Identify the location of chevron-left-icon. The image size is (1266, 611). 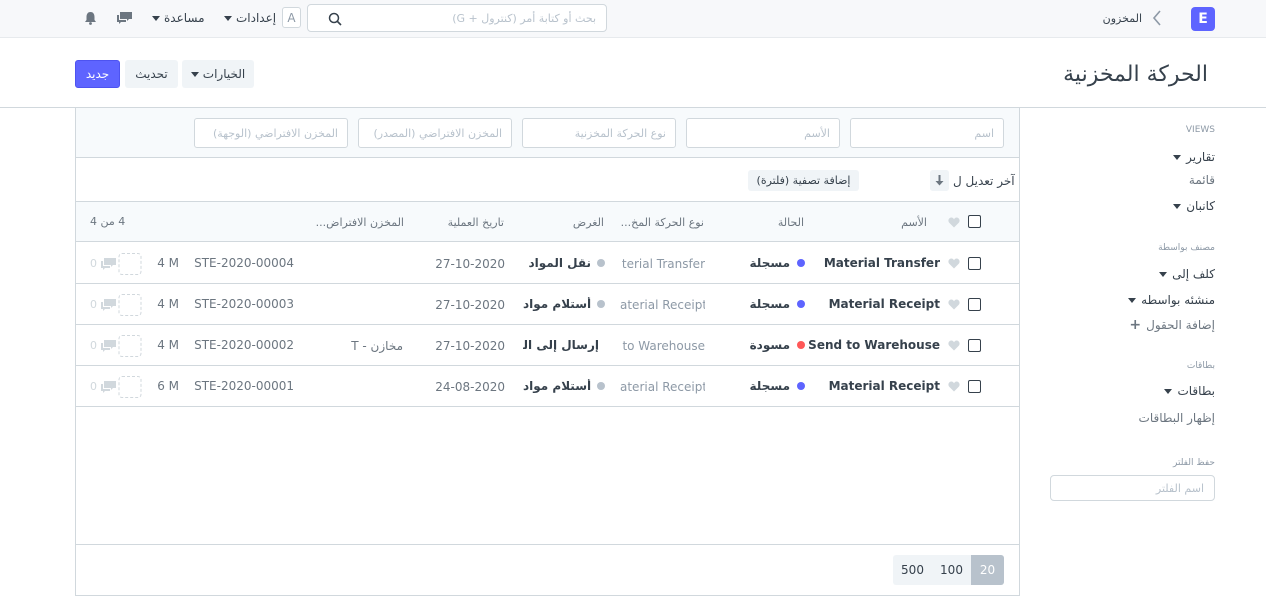
(1156, 18).